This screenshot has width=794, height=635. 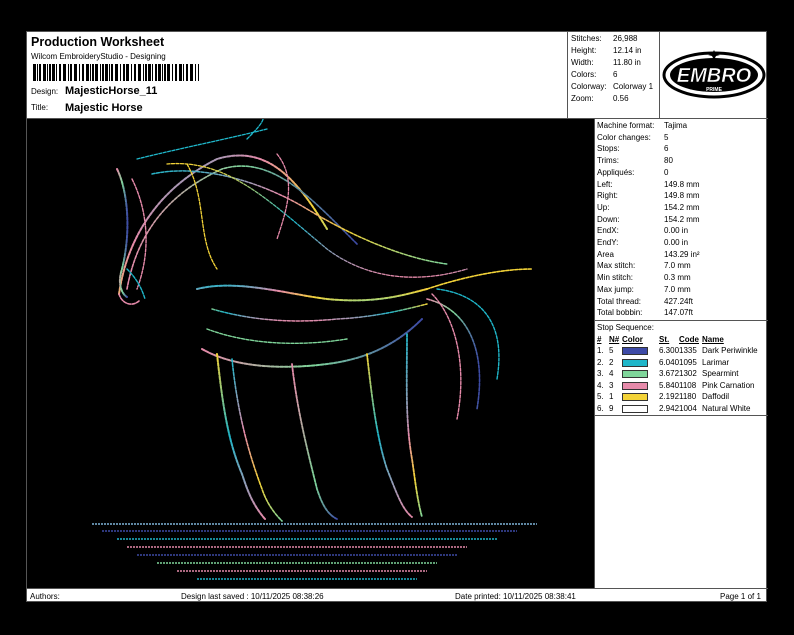 What do you see at coordinates (644, 278) in the screenshot?
I see `property-row: Min stitch: 0.3 mm` at bounding box center [644, 278].